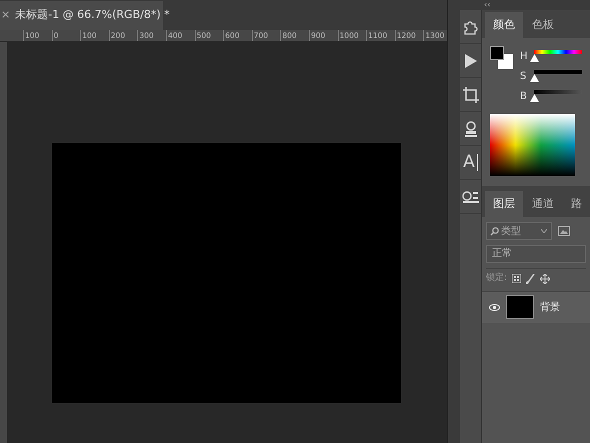 This screenshot has height=443, width=590. What do you see at coordinates (470, 129) in the screenshot?
I see `stamp-icon` at bounding box center [470, 129].